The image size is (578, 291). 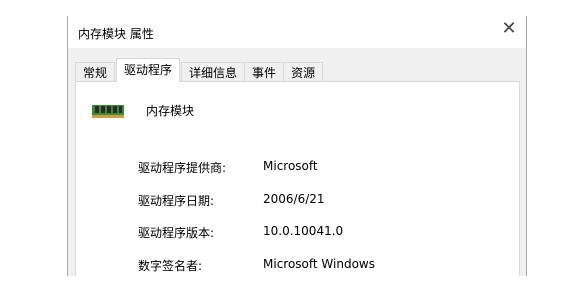 I want to click on digital-signer-value: Microsoft Windows, so click(x=319, y=264).